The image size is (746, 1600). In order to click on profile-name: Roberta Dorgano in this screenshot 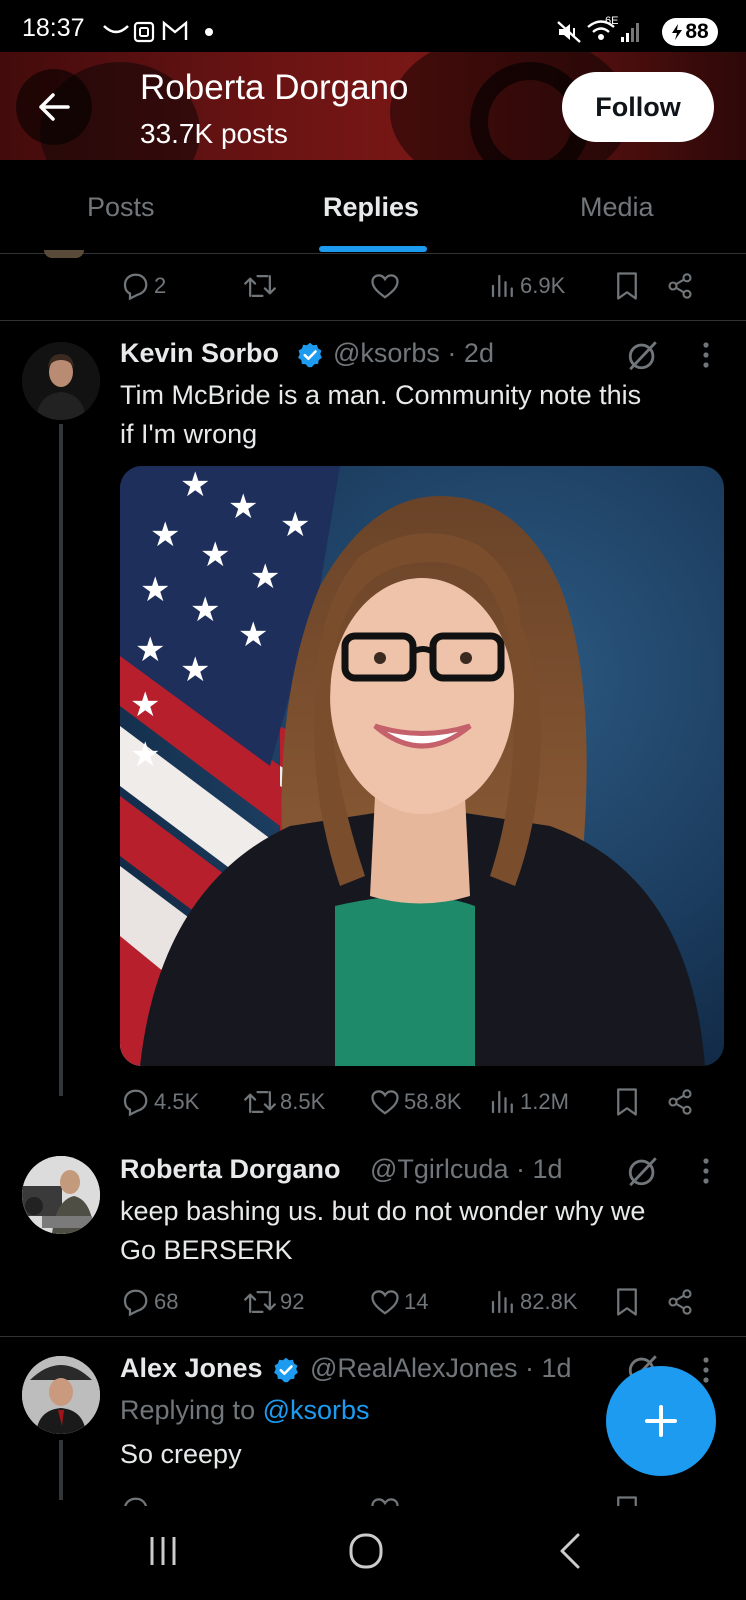, I will do `click(274, 87)`.